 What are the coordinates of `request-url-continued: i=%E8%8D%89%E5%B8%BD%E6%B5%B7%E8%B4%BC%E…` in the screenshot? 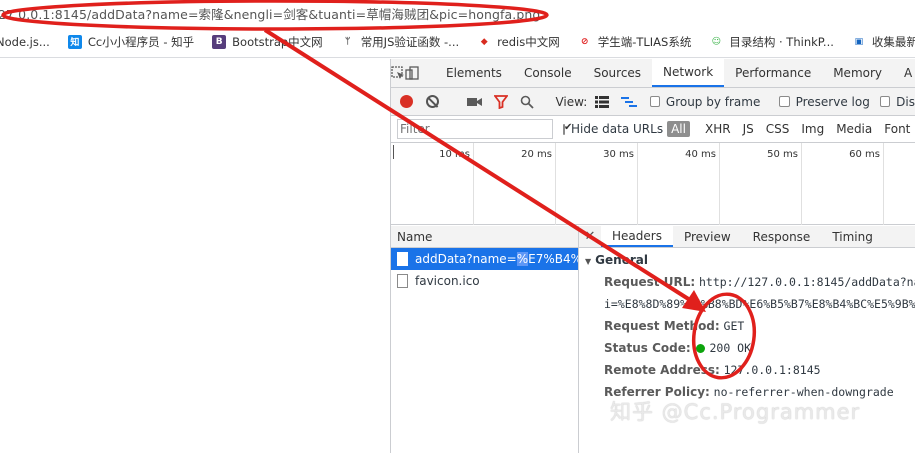 It's located at (759, 304).